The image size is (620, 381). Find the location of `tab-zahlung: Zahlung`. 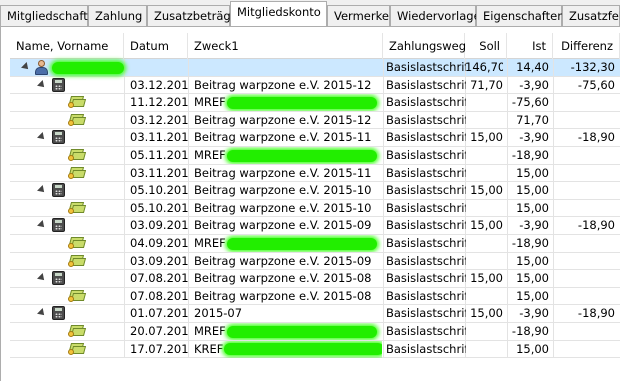

tab-zahlung: Zahlung is located at coordinates (117, 15).